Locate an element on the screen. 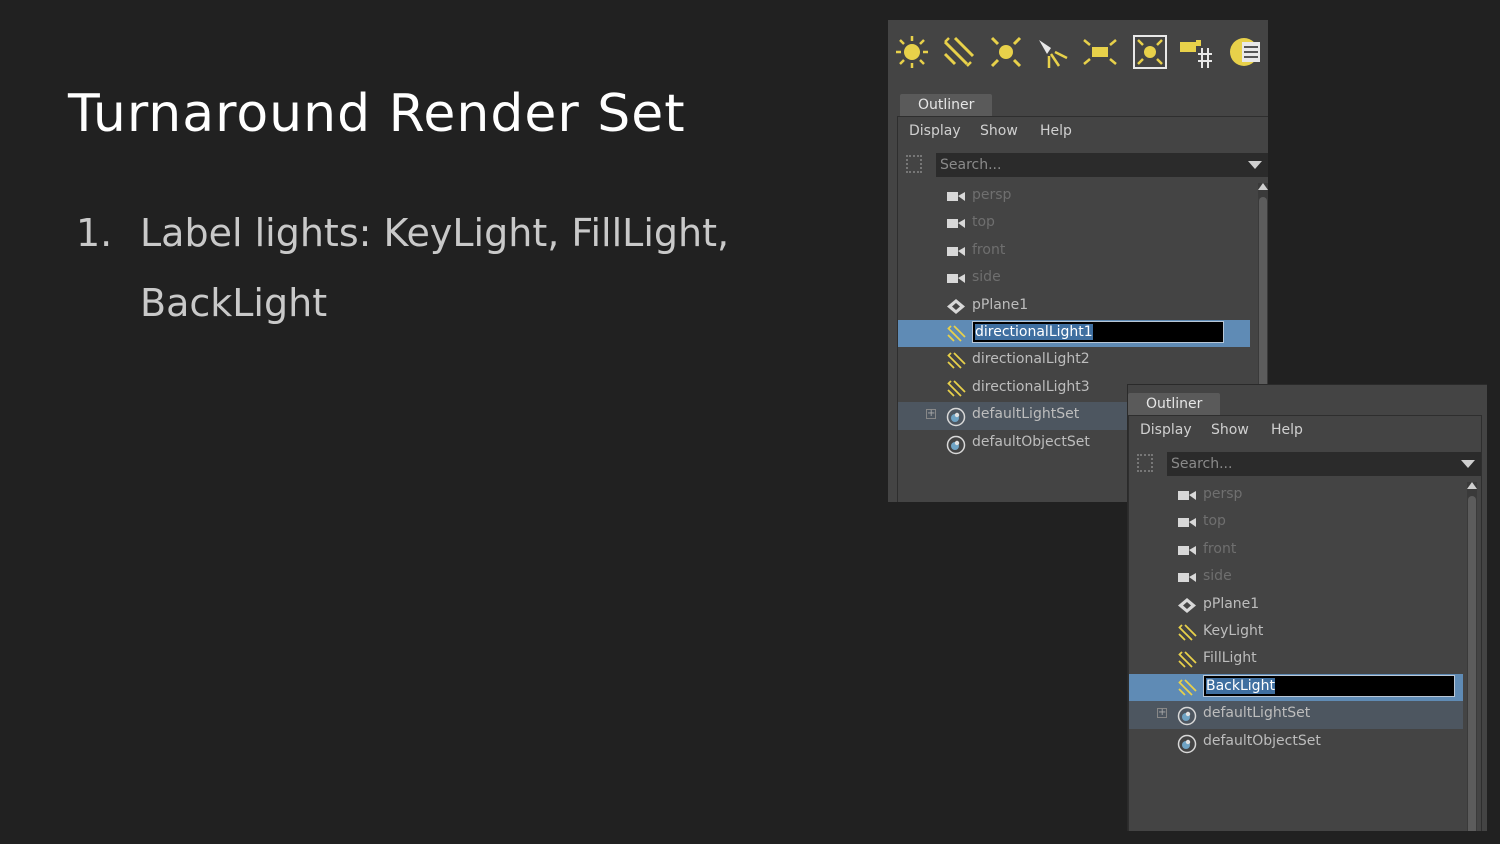 This screenshot has height=844, width=1500. light-editor-icon is located at coordinates (1246, 52).